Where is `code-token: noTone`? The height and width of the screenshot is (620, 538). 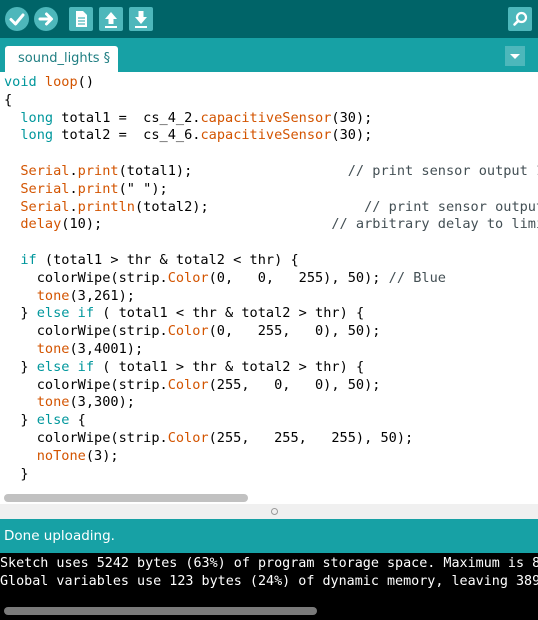
code-token: noTone is located at coordinates (61, 455).